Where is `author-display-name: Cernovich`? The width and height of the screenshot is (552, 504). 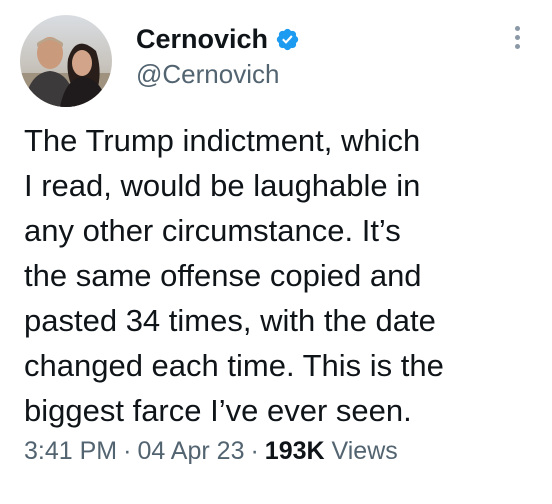
author-display-name: Cernovich is located at coordinates (202, 39).